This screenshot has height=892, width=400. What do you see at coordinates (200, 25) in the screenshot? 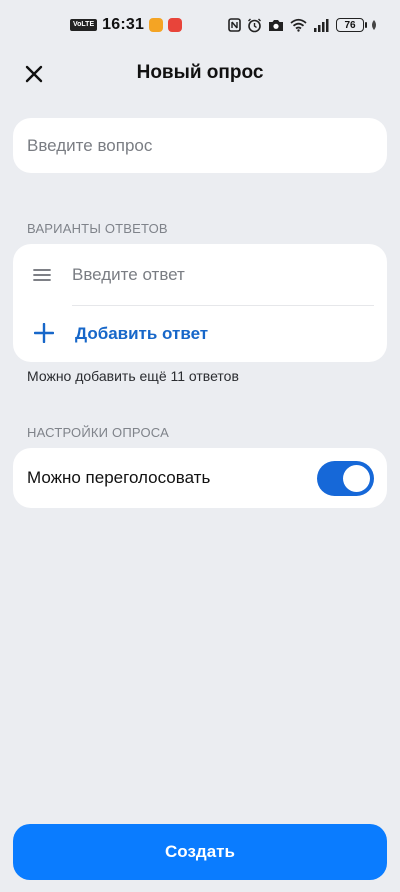
I see `status-bar: VoLTE 16:31 76` at bounding box center [200, 25].